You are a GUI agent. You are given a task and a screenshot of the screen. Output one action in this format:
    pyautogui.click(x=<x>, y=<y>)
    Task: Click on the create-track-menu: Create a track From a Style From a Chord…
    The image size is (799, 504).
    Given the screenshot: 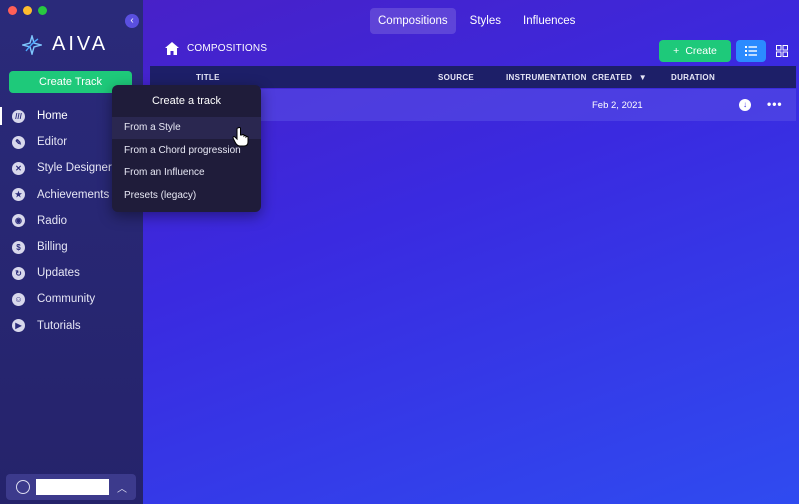 What is the action you would take?
    pyautogui.click(x=186, y=148)
    